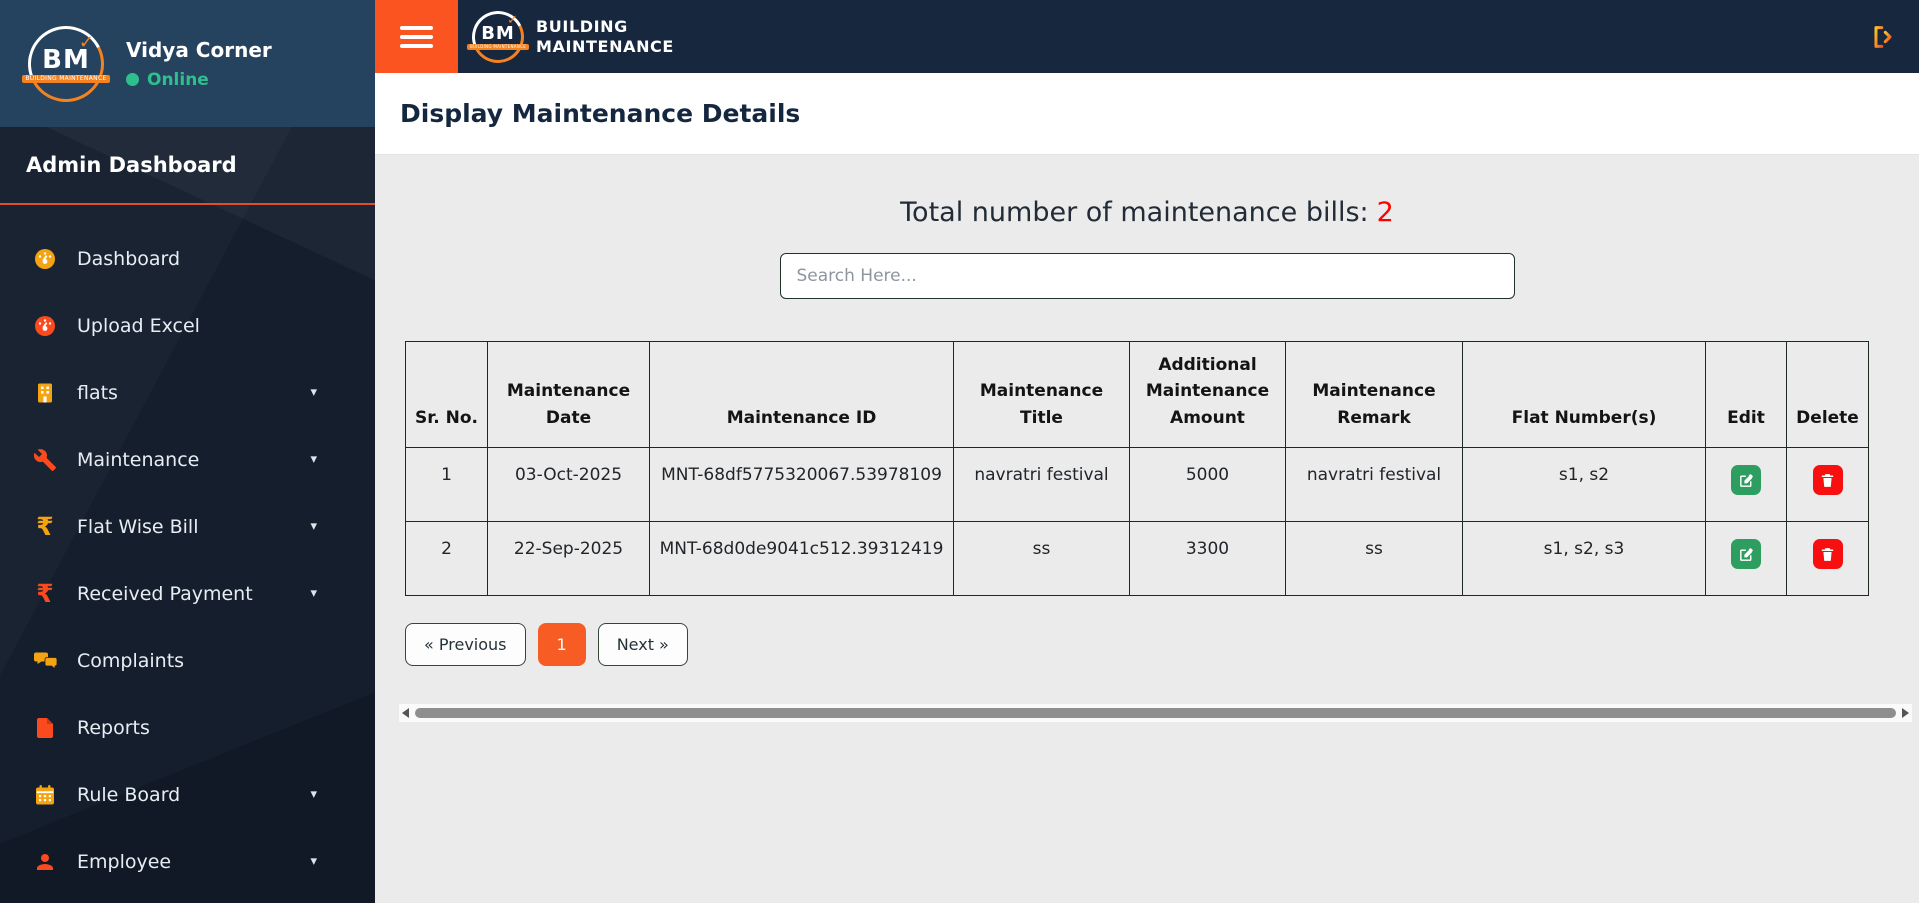 The image size is (1919, 903). Describe the element at coordinates (138, 325) in the screenshot. I see `sidebar-item-label: Upload Excel` at that location.